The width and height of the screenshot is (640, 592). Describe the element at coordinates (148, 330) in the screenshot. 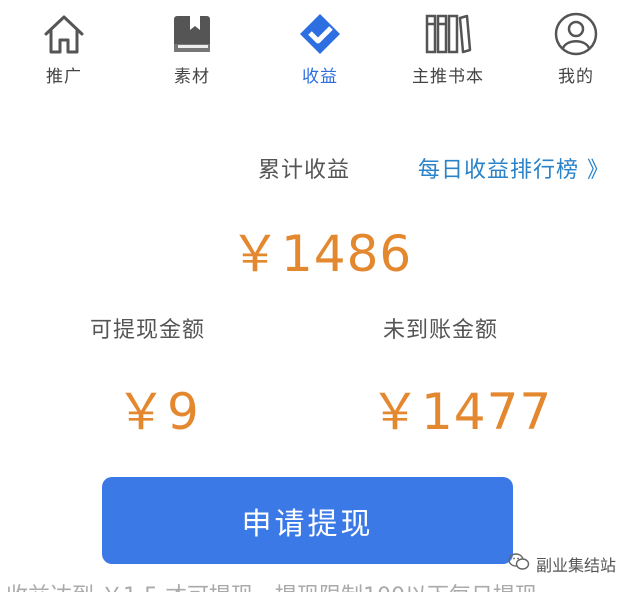

I see `withdrawable-label: 可提现金额` at that location.